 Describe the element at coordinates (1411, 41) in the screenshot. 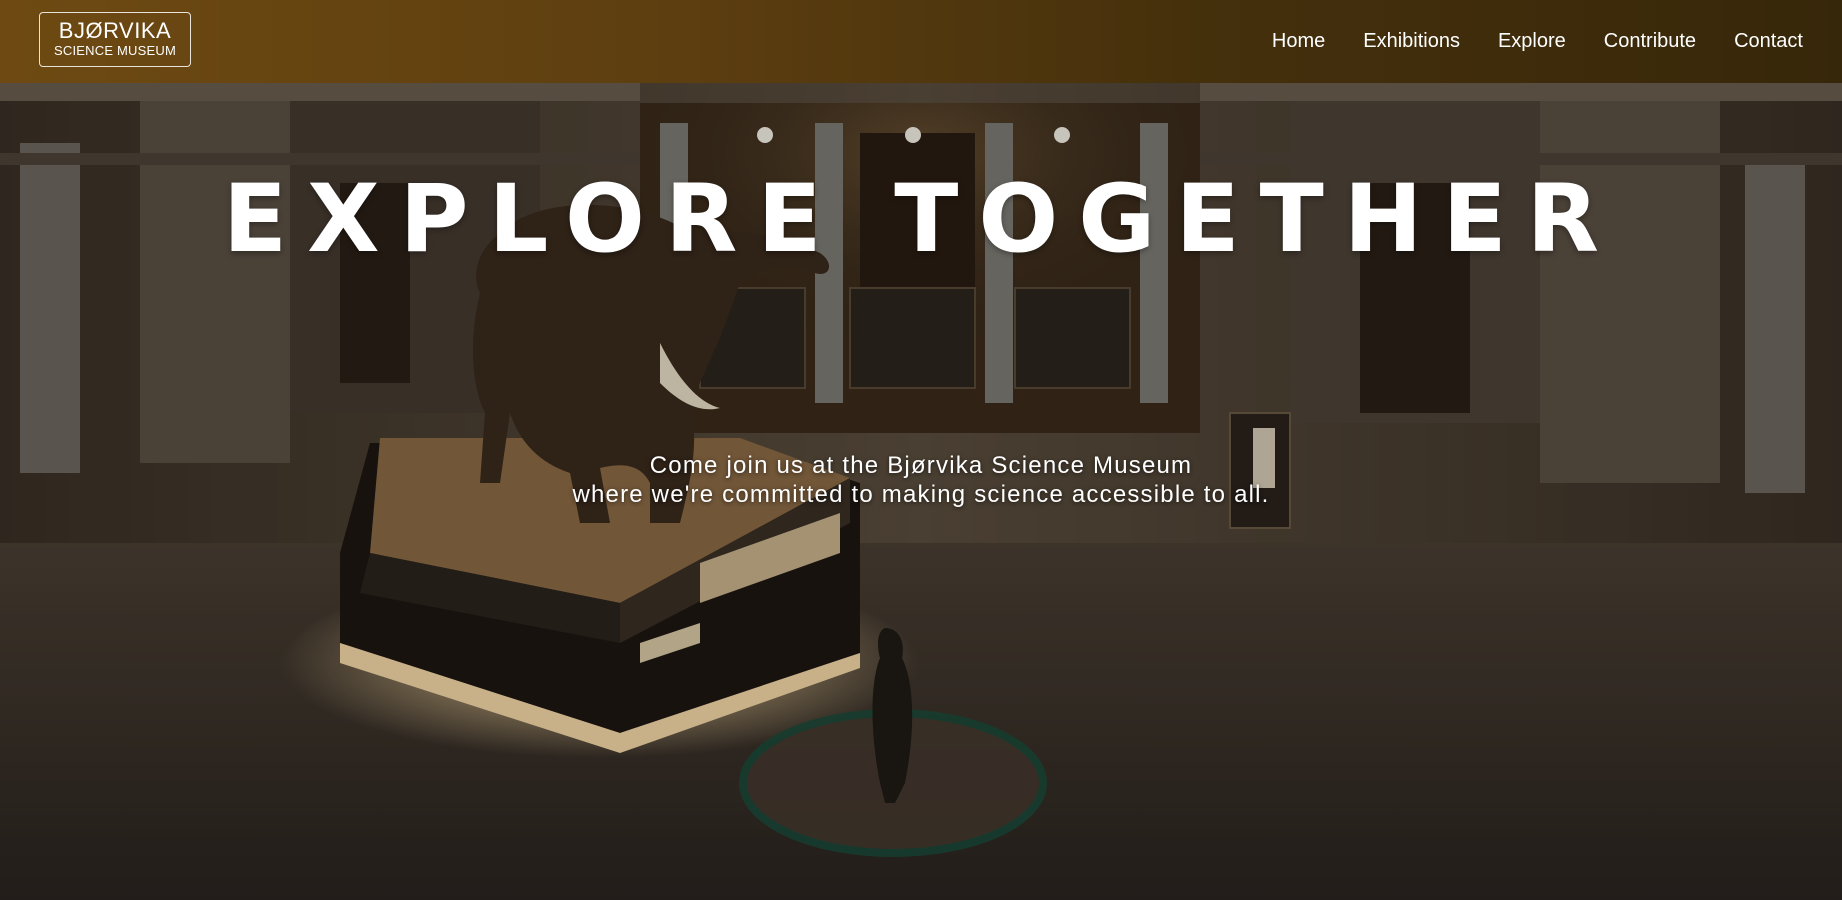

I see `nav-exhibitions: Exhibitions` at that location.